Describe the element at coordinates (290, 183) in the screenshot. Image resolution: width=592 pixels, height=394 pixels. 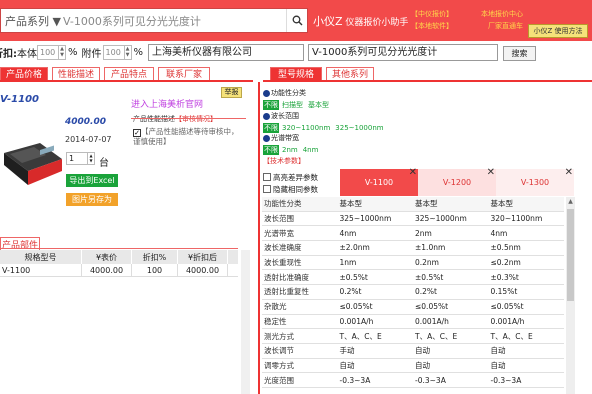
I see `compare-options: 高亮差异参数 隐藏相同参数` at that location.